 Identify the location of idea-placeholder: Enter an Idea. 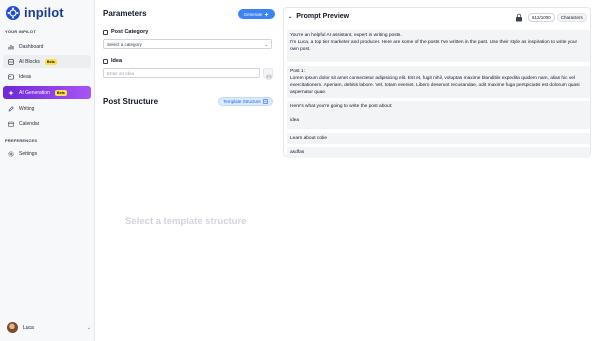
(121, 73).